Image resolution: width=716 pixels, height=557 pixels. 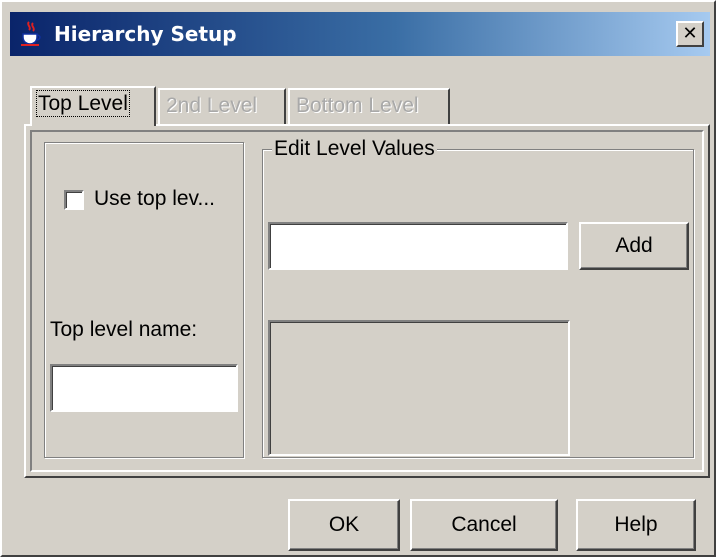 What do you see at coordinates (31, 34) in the screenshot?
I see `java-coffee-cup-icon` at bounding box center [31, 34].